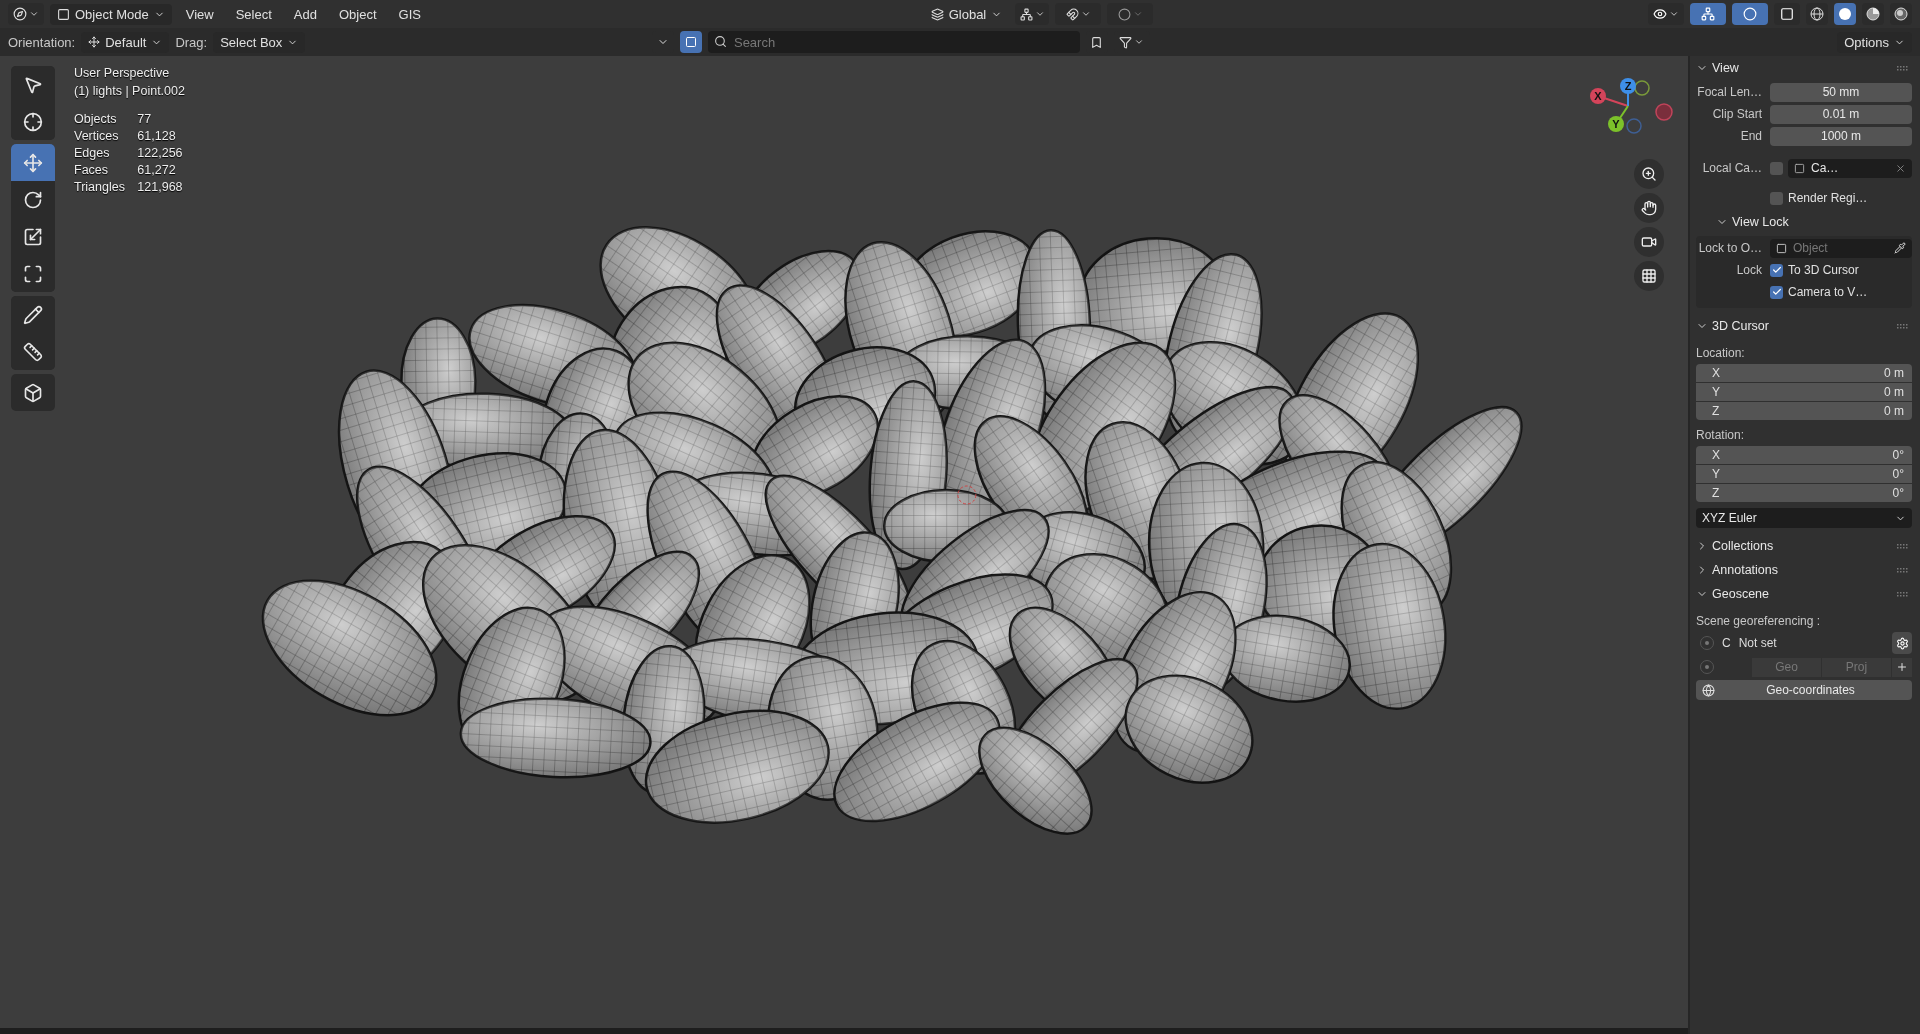 The width and height of the screenshot is (1920, 1034). Describe the element at coordinates (1757, 643) in the screenshot. I see `crs-status: Not set` at that location.